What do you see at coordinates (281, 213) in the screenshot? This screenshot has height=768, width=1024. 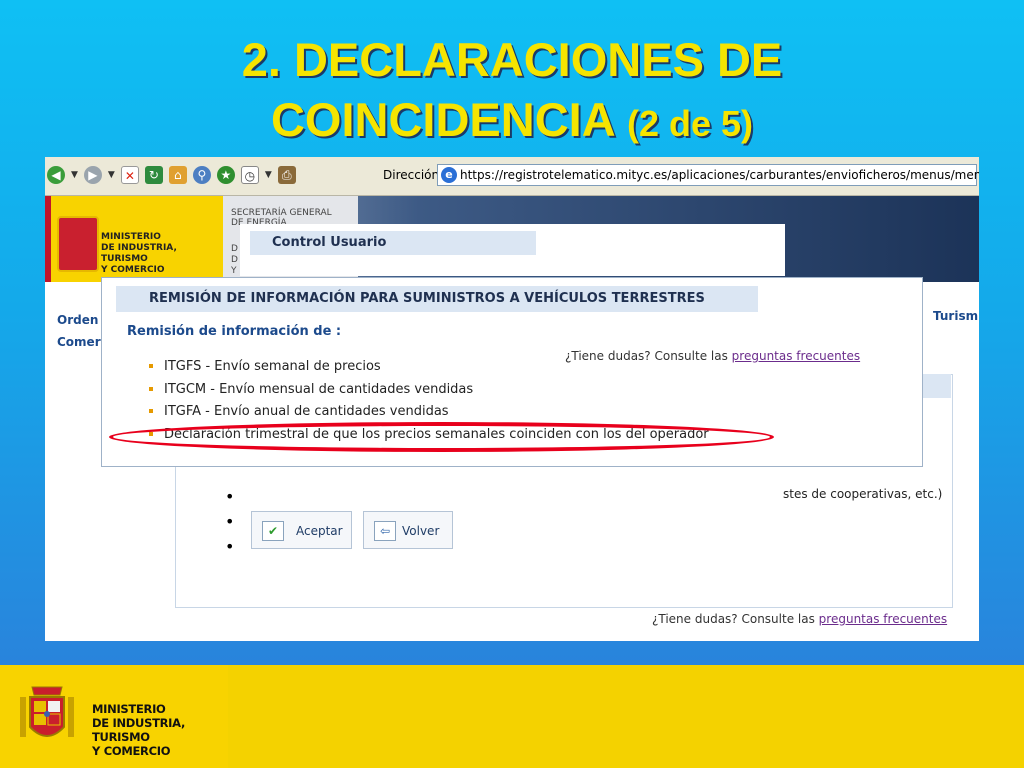 I see `secretaria-line1: SECRETARÍA GENERAL` at bounding box center [281, 213].